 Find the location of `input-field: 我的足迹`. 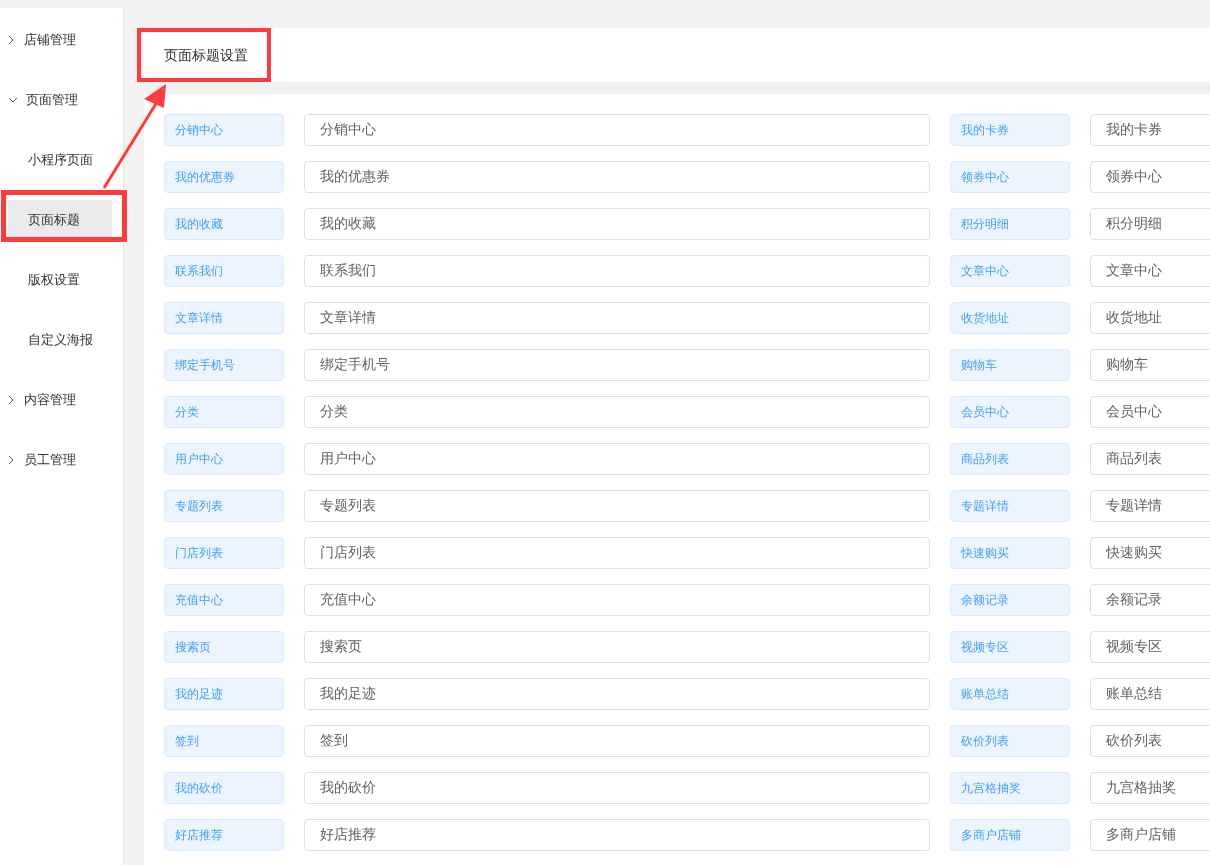

input-field: 我的足迹 is located at coordinates (617, 694).